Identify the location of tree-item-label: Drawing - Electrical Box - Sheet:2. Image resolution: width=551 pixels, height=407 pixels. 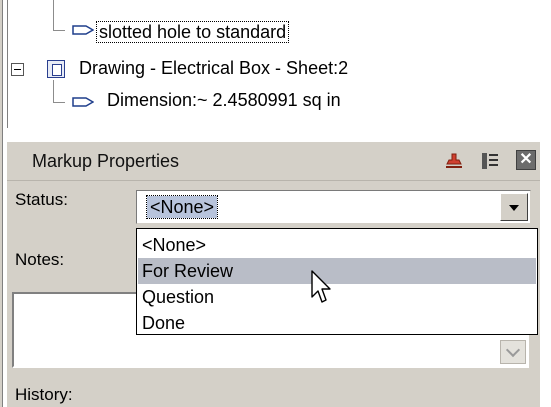
(214, 68).